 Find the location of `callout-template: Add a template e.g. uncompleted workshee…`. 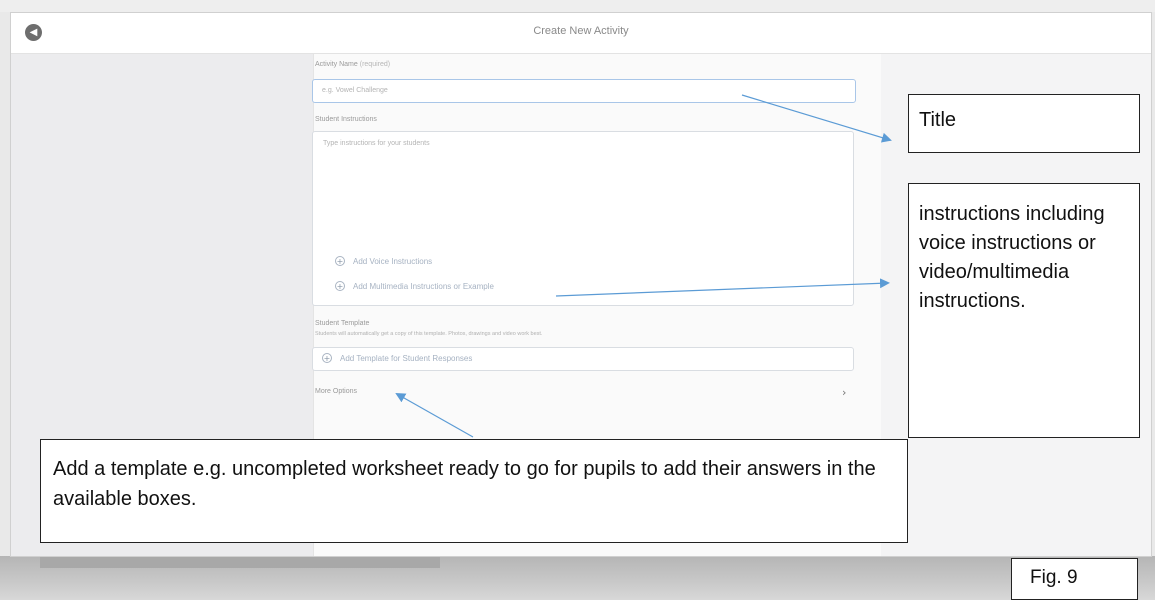

callout-template: Add a template e.g. uncompleted workshee… is located at coordinates (474, 491).